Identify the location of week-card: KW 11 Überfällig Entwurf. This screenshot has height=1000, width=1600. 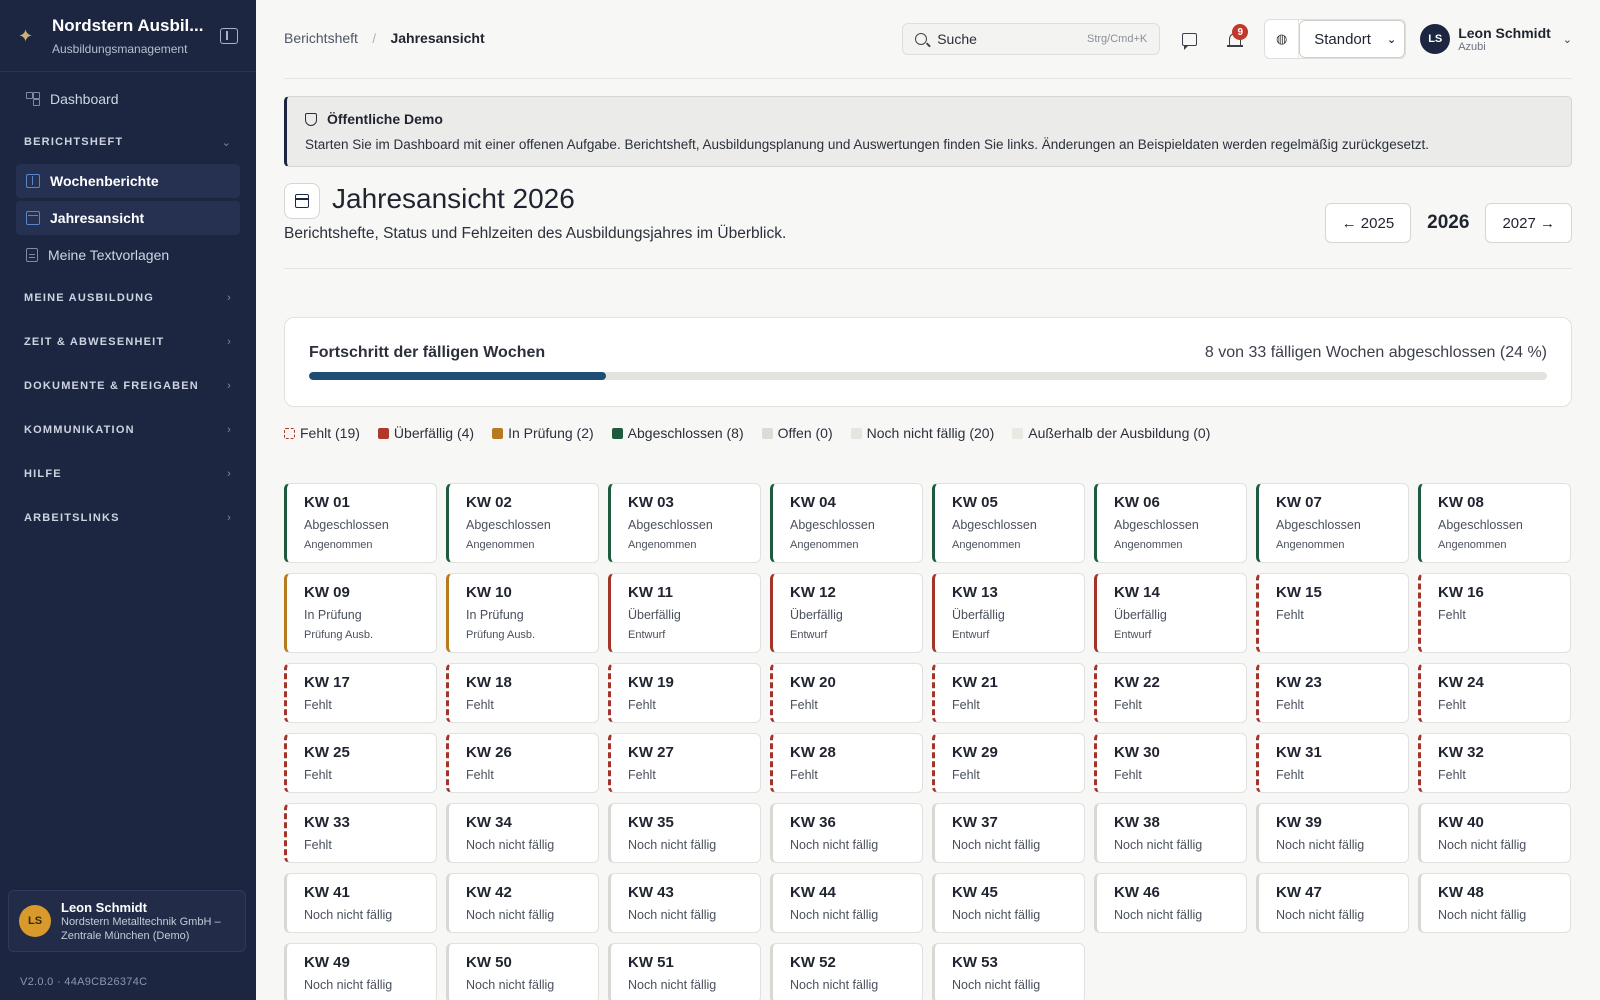
(684, 613).